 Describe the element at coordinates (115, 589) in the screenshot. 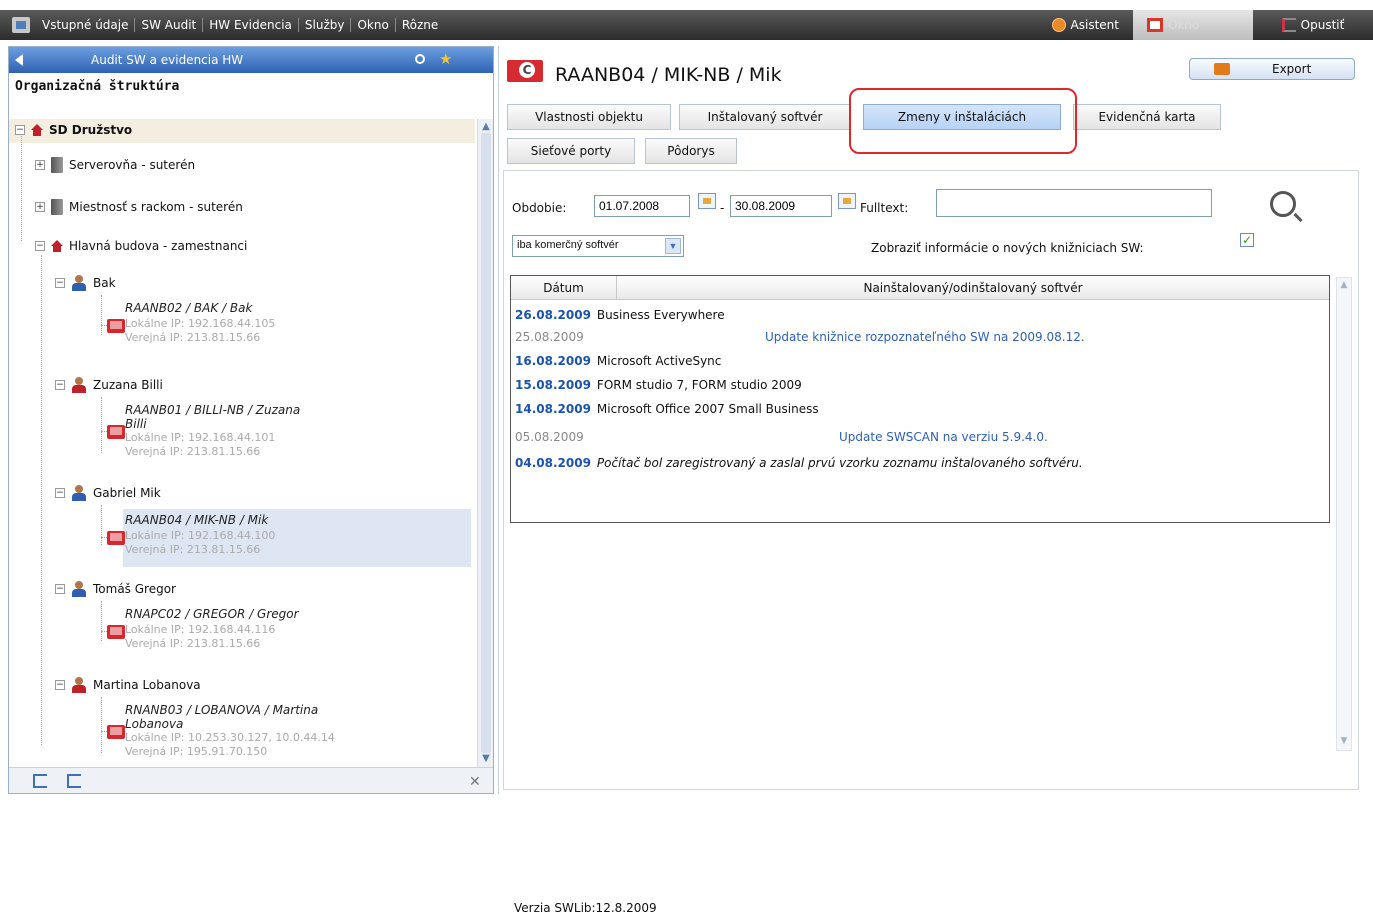

I see `tree-node-person: − Tomáš Gregor` at that location.